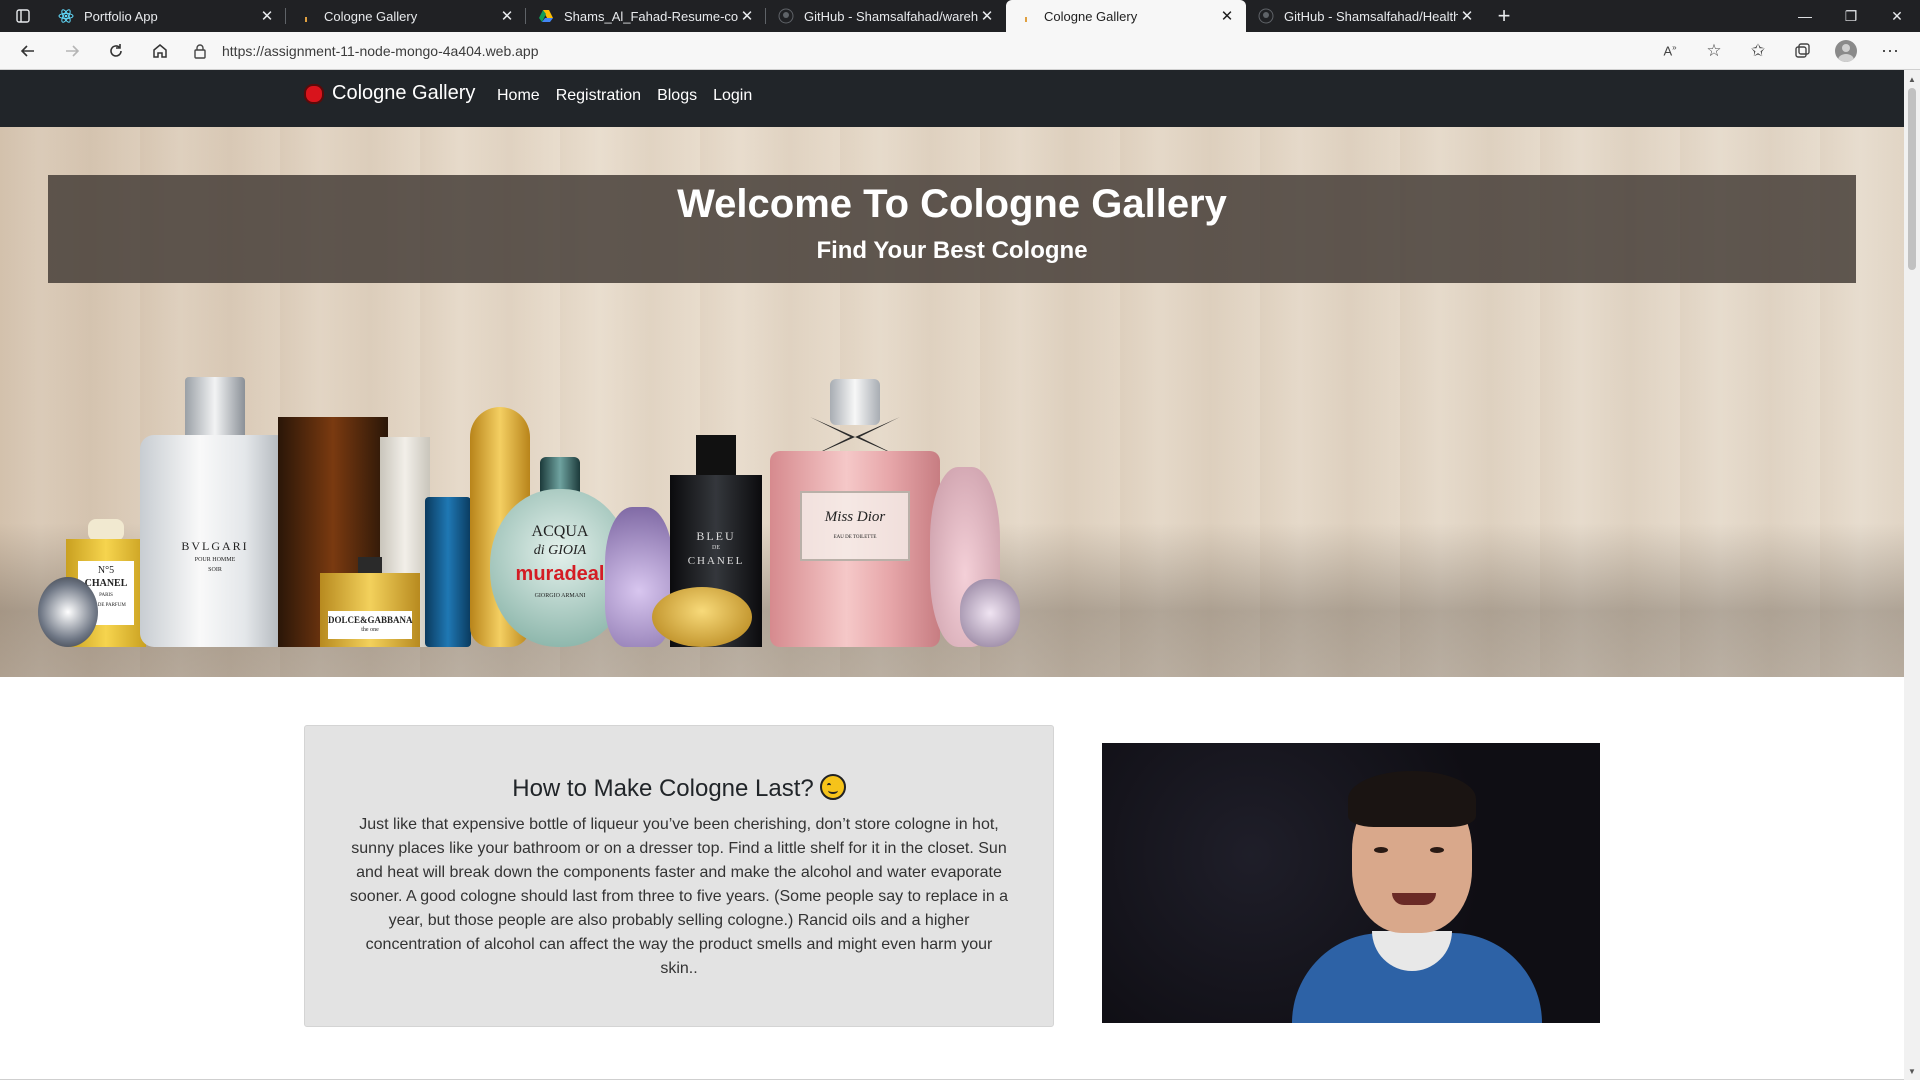 The width and height of the screenshot is (1920, 1080). Describe the element at coordinates (702, 617) in the screenshot. I see `gold-swirl-bottle` at that location.